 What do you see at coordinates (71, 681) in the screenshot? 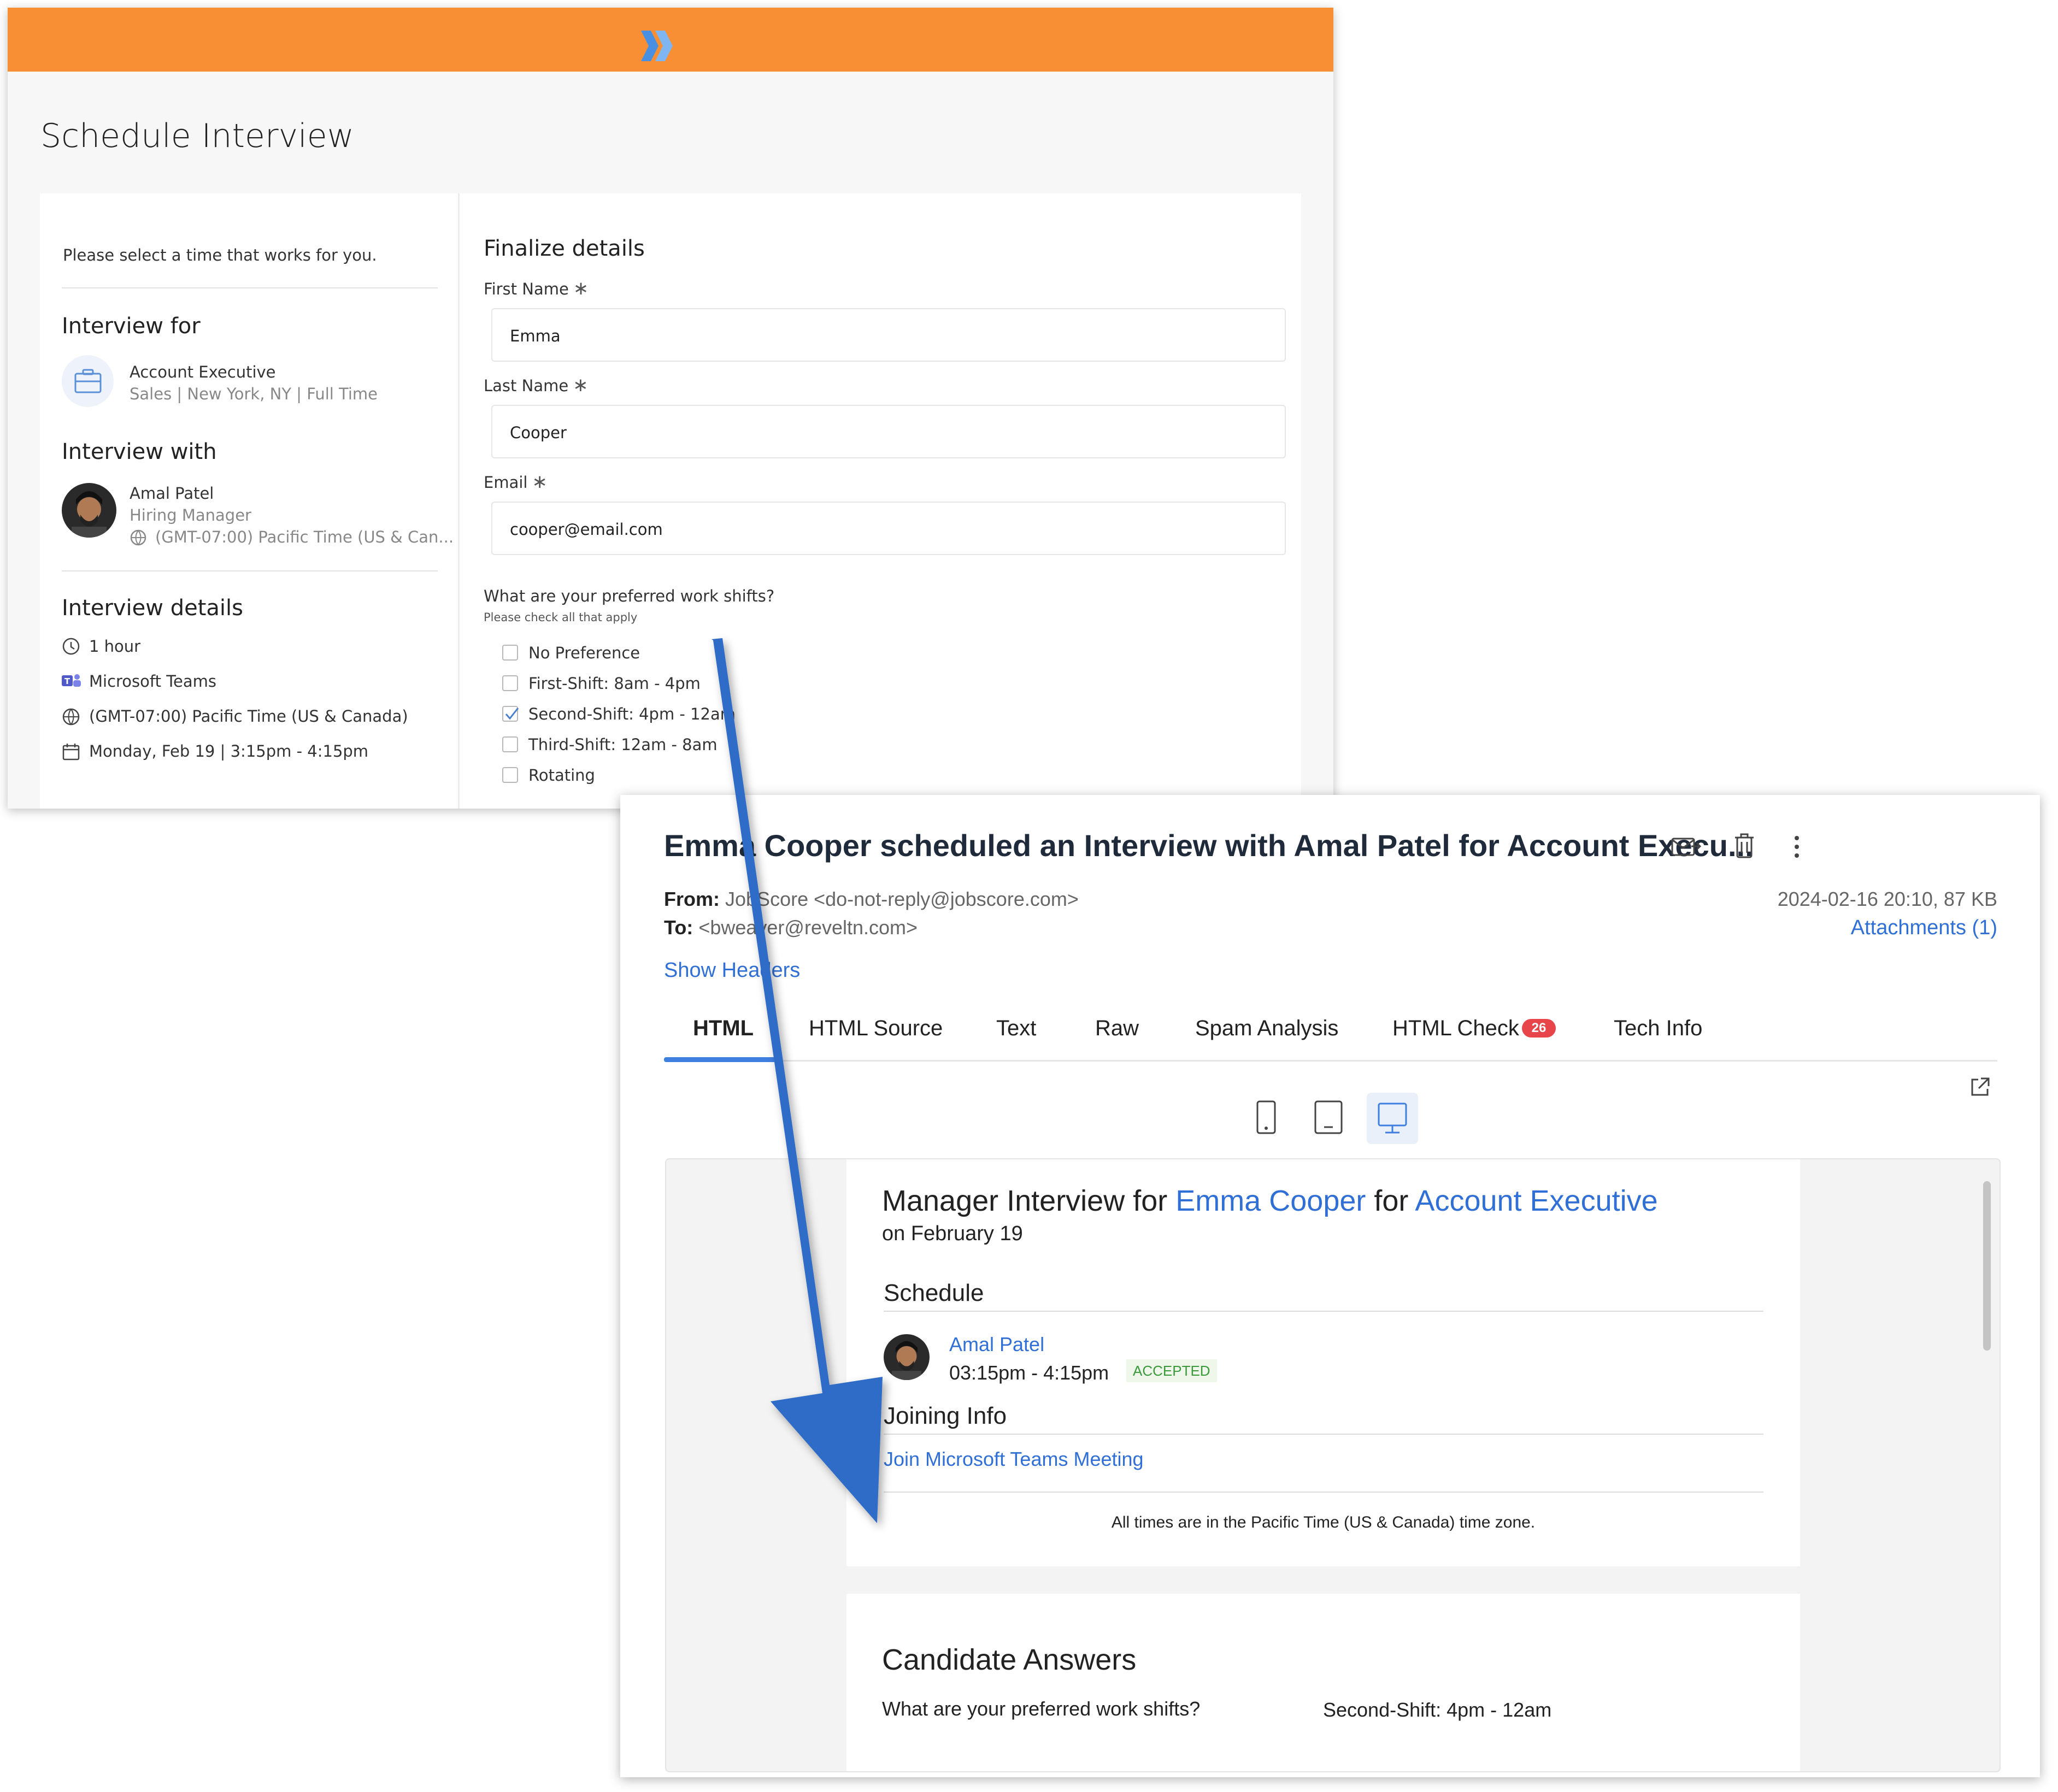
I see `microsoft-teams-icon: T` at bounding box center [71, 681].